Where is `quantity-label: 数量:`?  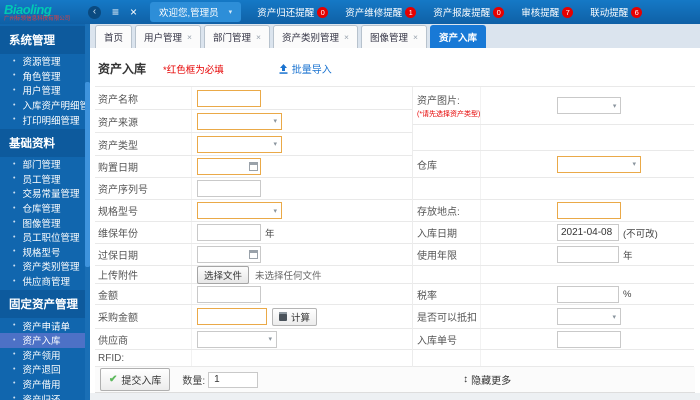
quantity-label: 数量: is located at coordinates (194, 381).